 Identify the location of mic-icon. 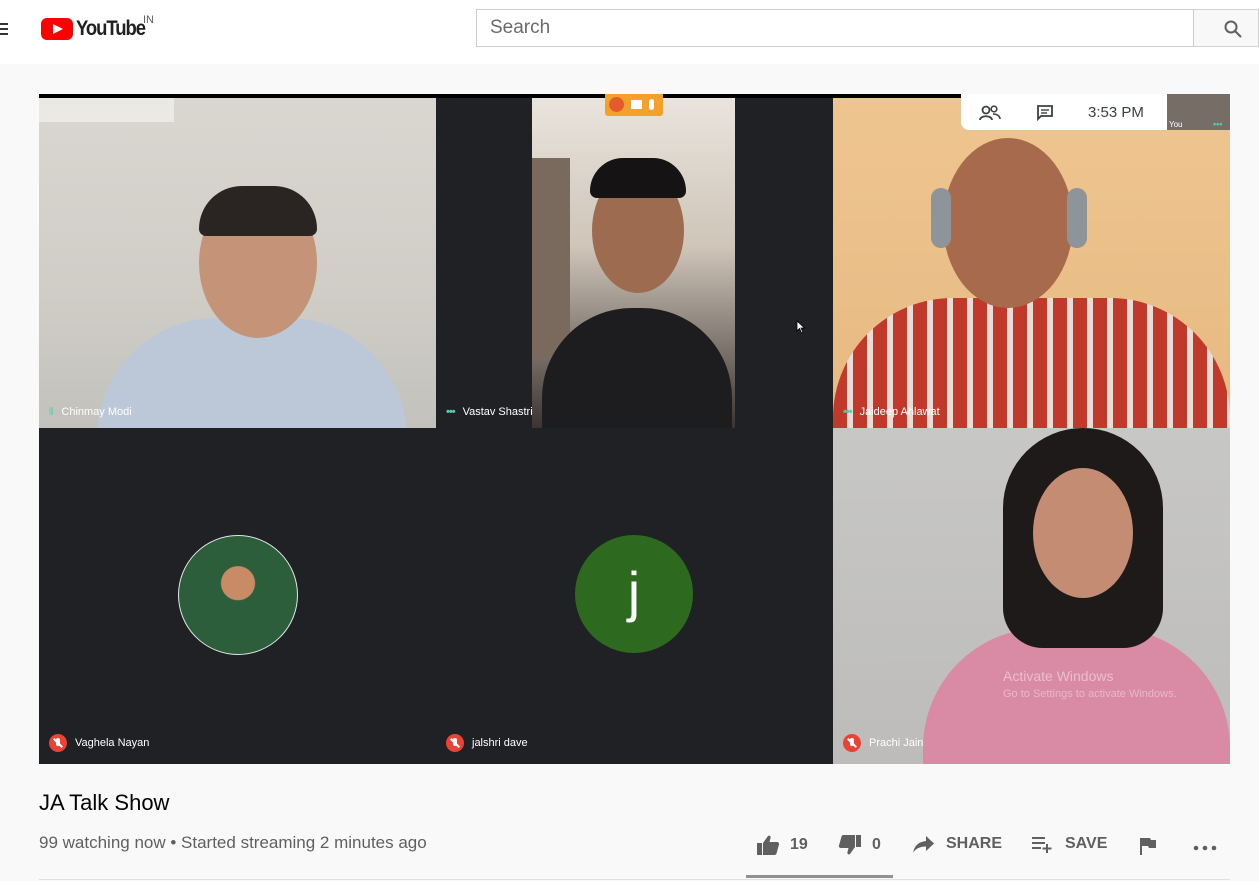
(651, 104).